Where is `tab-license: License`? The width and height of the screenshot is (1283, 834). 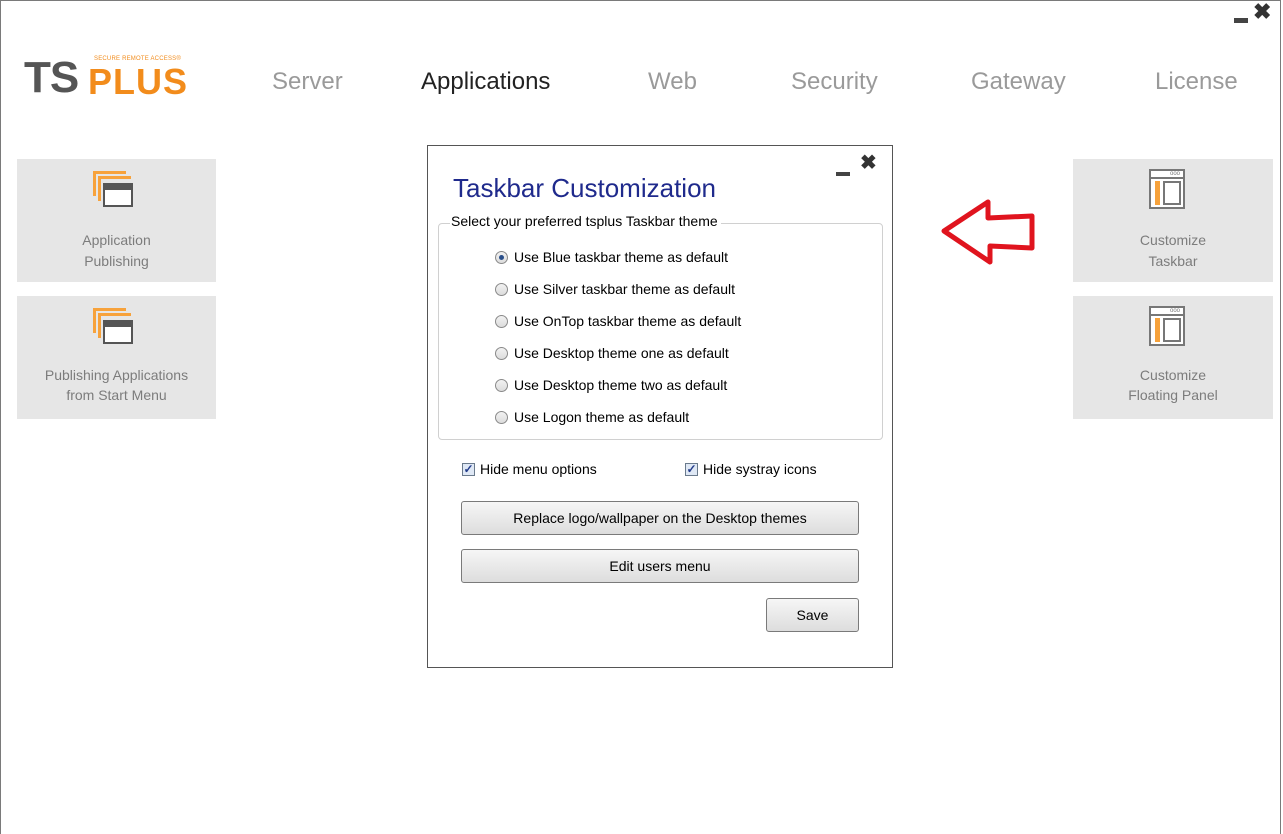
tab-license: License is located at coordinates (1196, 82).